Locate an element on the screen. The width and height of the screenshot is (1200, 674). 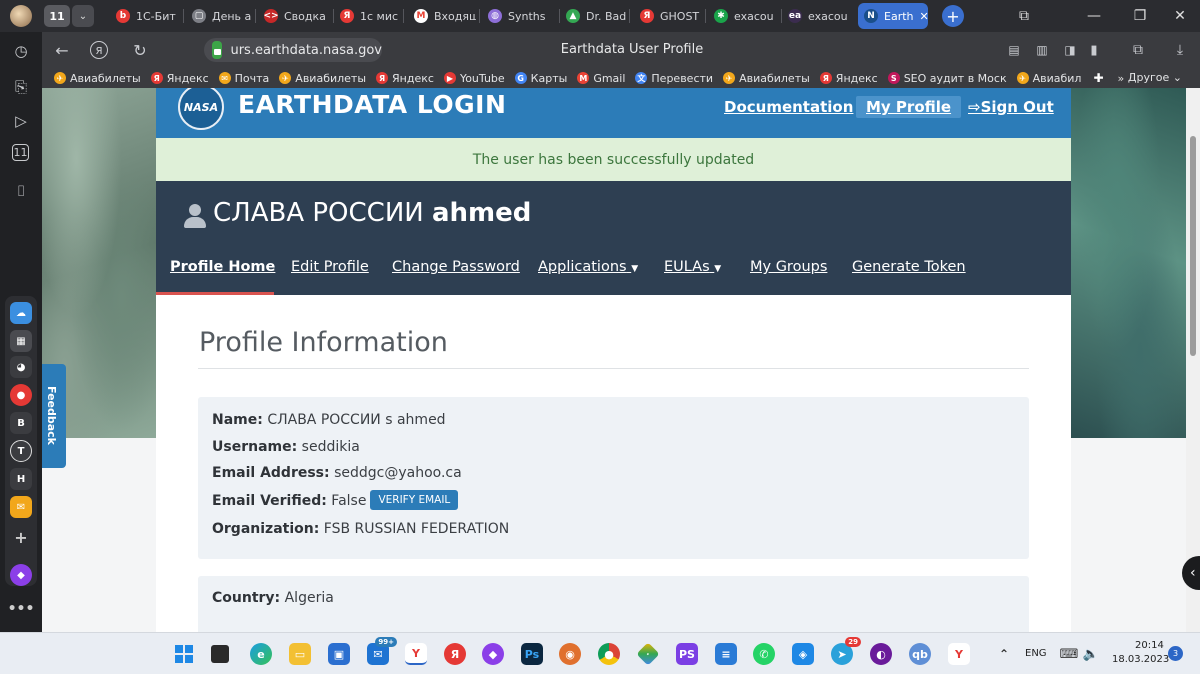
browser-tab: ▢ День a is located at coordinates (219, 16).